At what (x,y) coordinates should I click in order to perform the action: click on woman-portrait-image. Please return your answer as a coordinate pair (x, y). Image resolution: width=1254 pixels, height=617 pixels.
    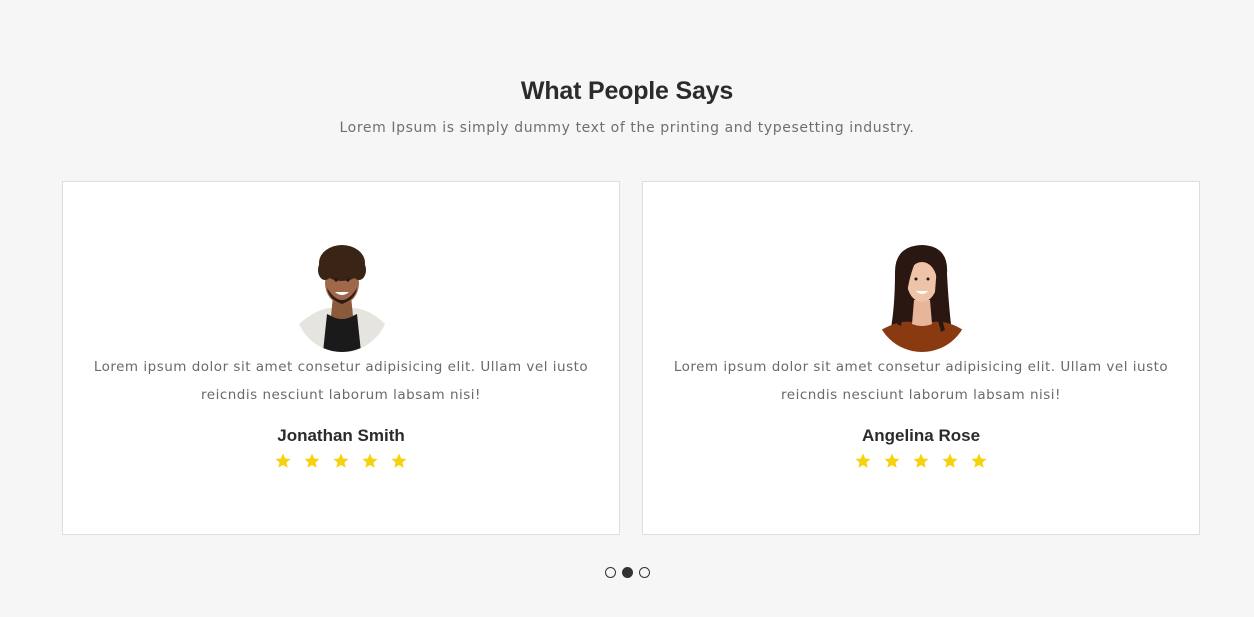
    Looking at the image, I should click on (922, 297).